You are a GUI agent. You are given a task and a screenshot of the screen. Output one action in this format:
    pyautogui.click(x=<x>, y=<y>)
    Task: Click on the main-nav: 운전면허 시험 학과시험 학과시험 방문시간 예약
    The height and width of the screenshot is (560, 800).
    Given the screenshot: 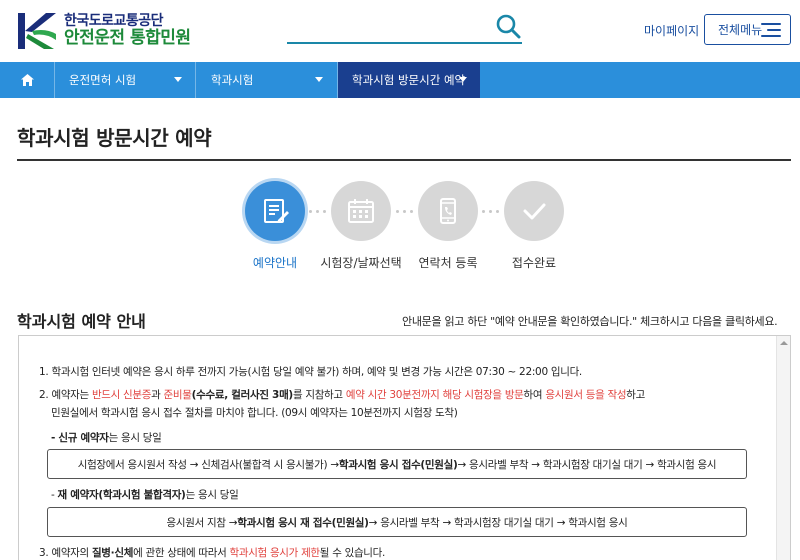 What is the action you would take?
    pyautogui.click(x=400, y=80)
    